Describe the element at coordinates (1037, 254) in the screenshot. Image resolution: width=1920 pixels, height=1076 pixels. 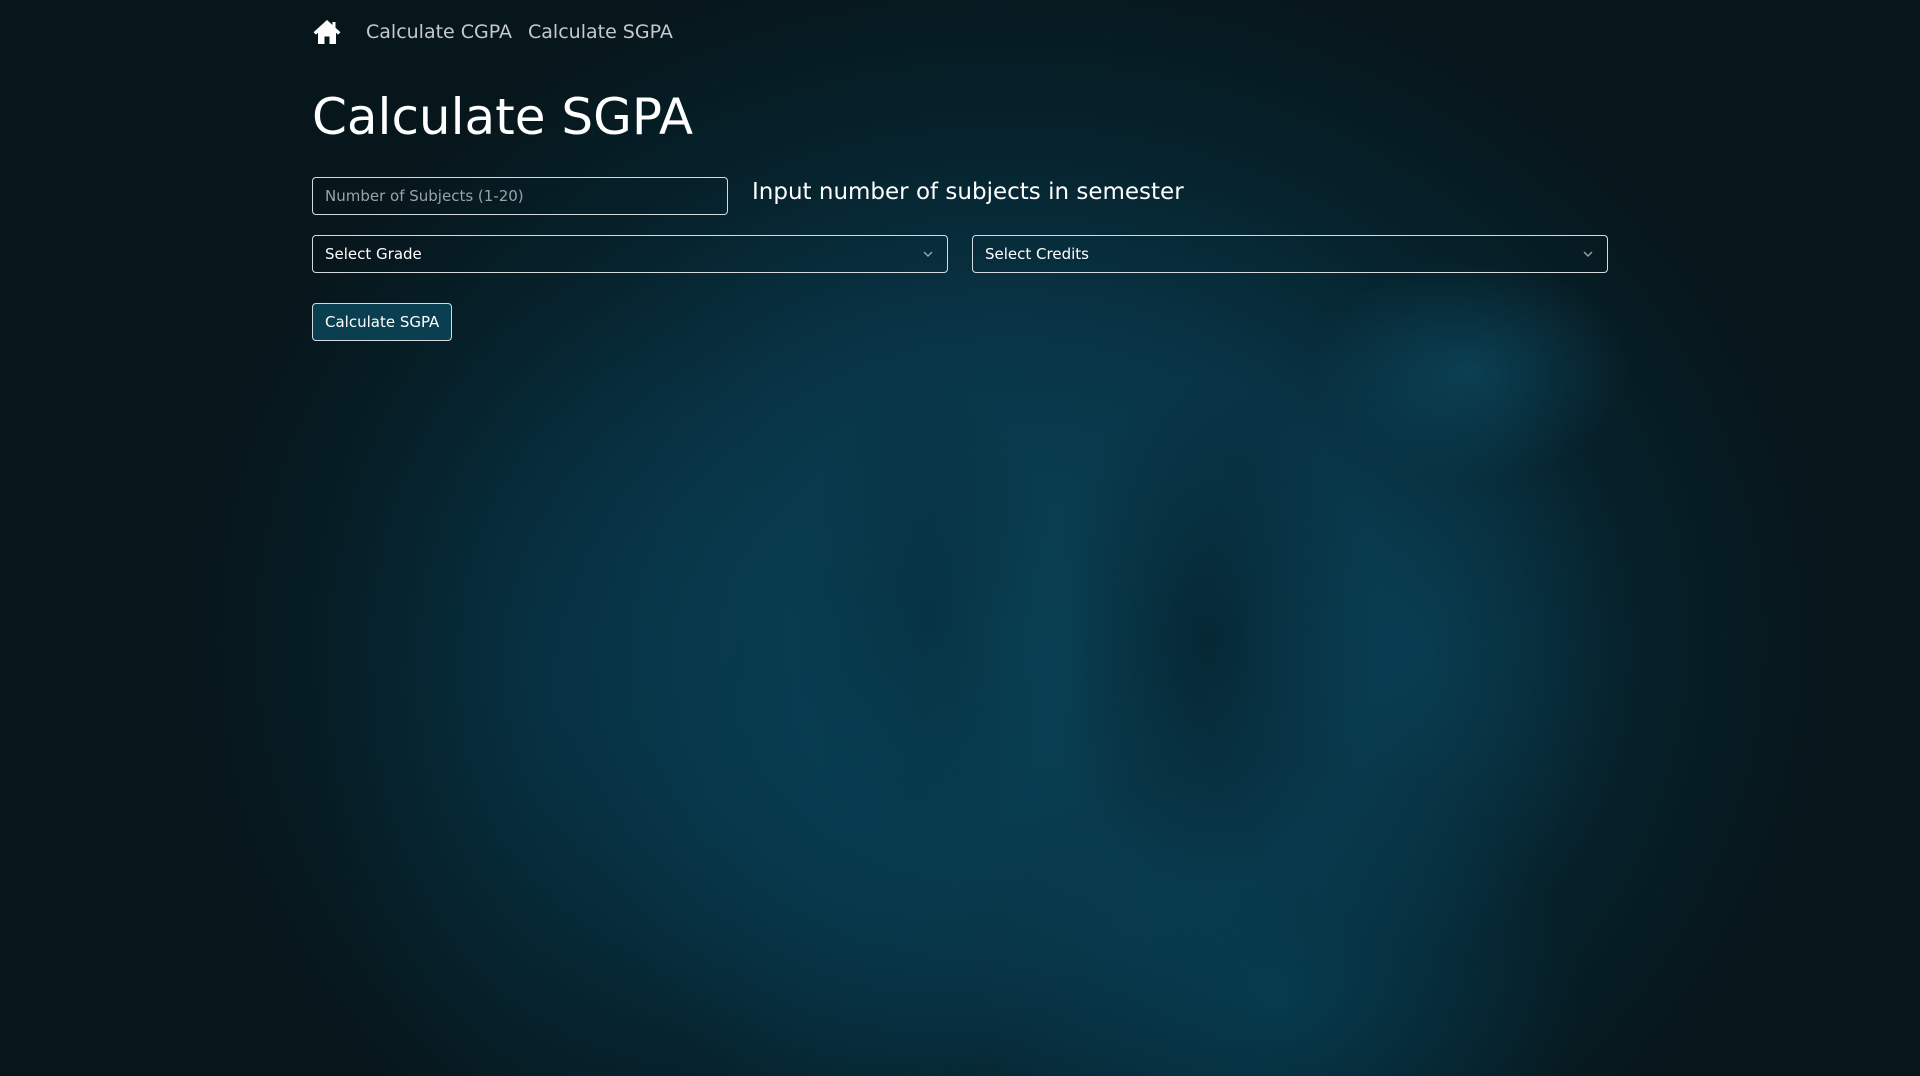
I see `credits-select-value: Select Credits` at that location.